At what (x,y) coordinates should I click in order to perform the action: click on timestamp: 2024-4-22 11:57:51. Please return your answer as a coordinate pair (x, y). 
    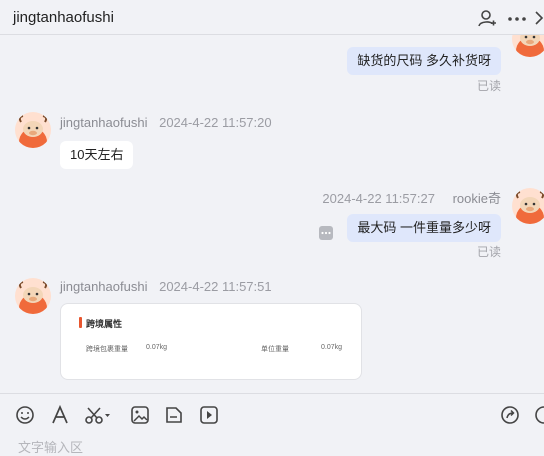
    Looking at the image, I should click on (215, 286).